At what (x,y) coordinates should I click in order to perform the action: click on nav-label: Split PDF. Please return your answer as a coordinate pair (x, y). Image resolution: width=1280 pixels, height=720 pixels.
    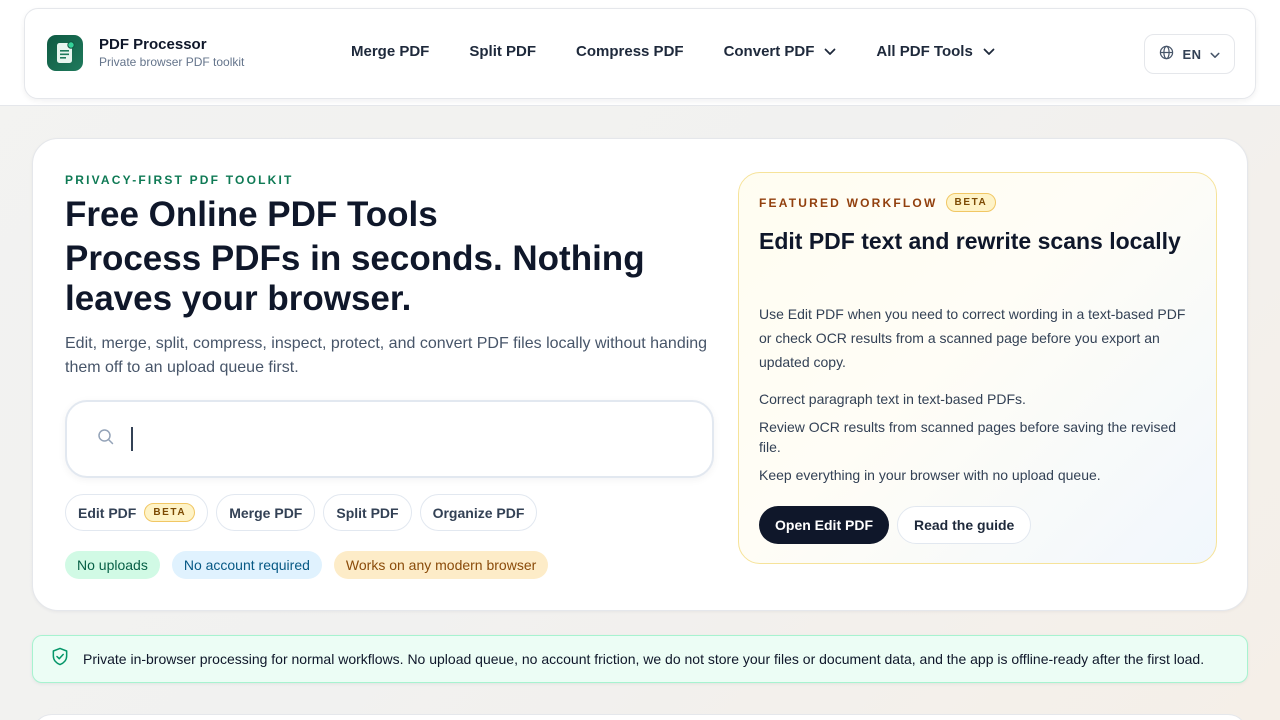
    Looking at the image, I should click on (503, 51).